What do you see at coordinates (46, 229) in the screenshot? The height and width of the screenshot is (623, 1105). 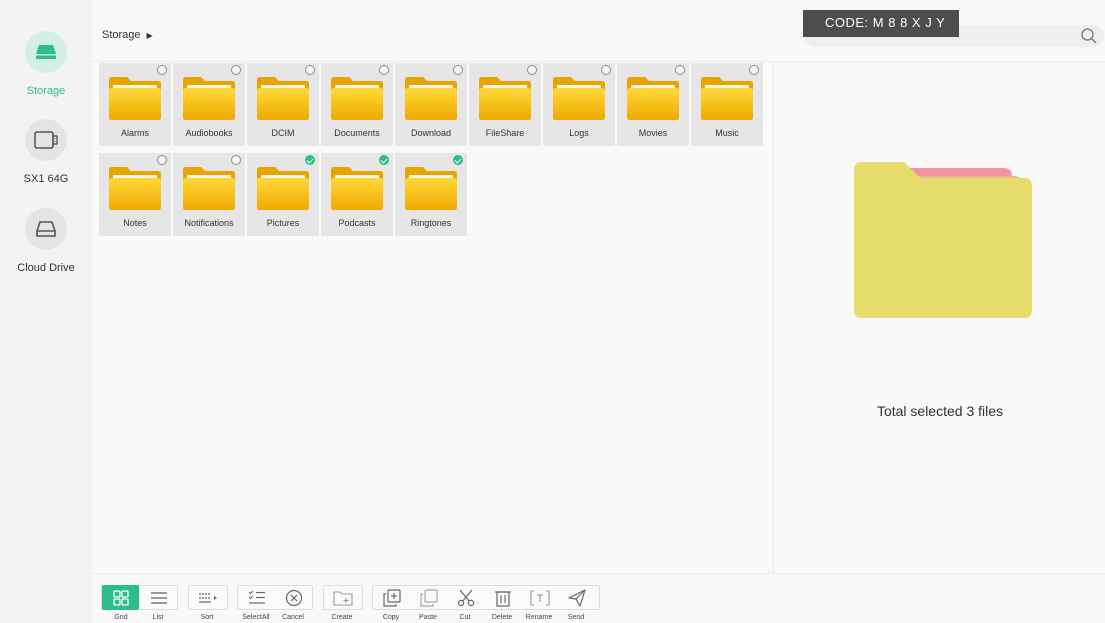 I see `cloud-drive-icon` at bounding box center [46, 229].